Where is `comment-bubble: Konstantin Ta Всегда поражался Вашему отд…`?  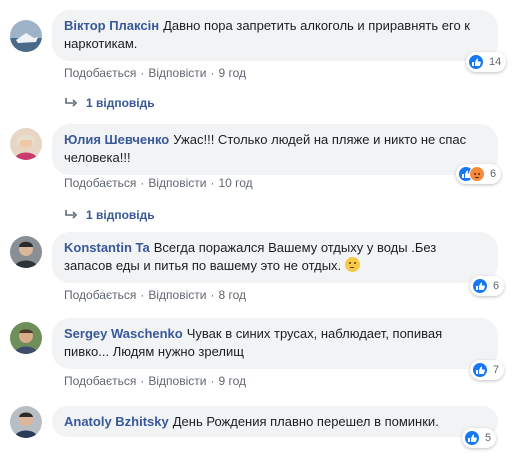 comment-bubble: Konstantin Ta Всегда поражался Вашему отд… is located at coordinates (275, 257).